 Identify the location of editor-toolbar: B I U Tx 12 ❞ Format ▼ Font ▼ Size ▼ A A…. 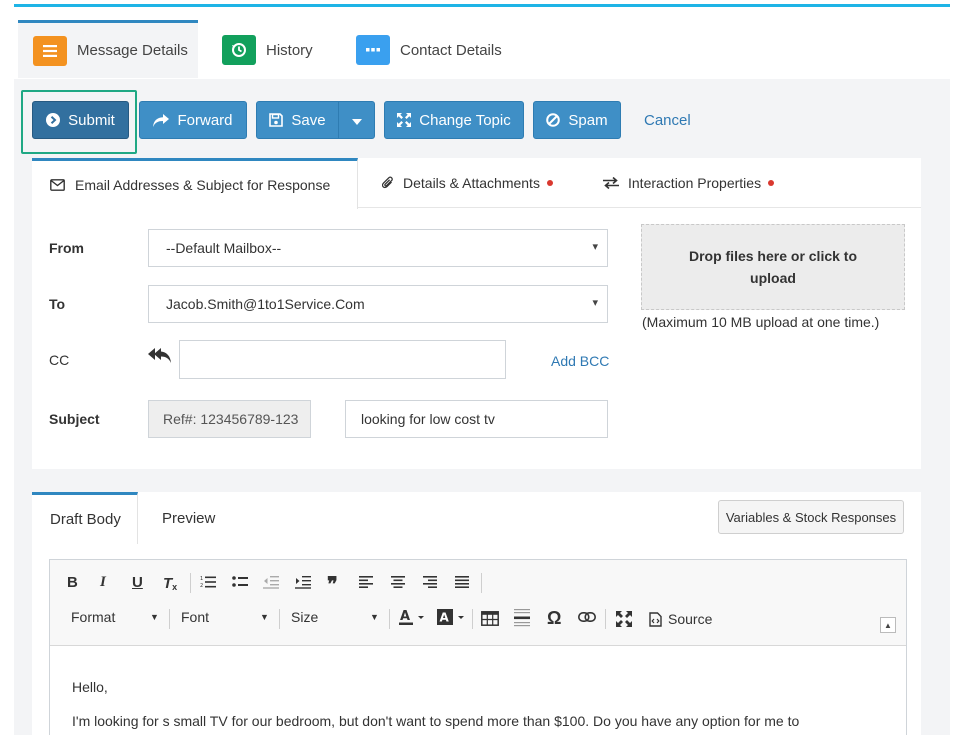
(478, 603).